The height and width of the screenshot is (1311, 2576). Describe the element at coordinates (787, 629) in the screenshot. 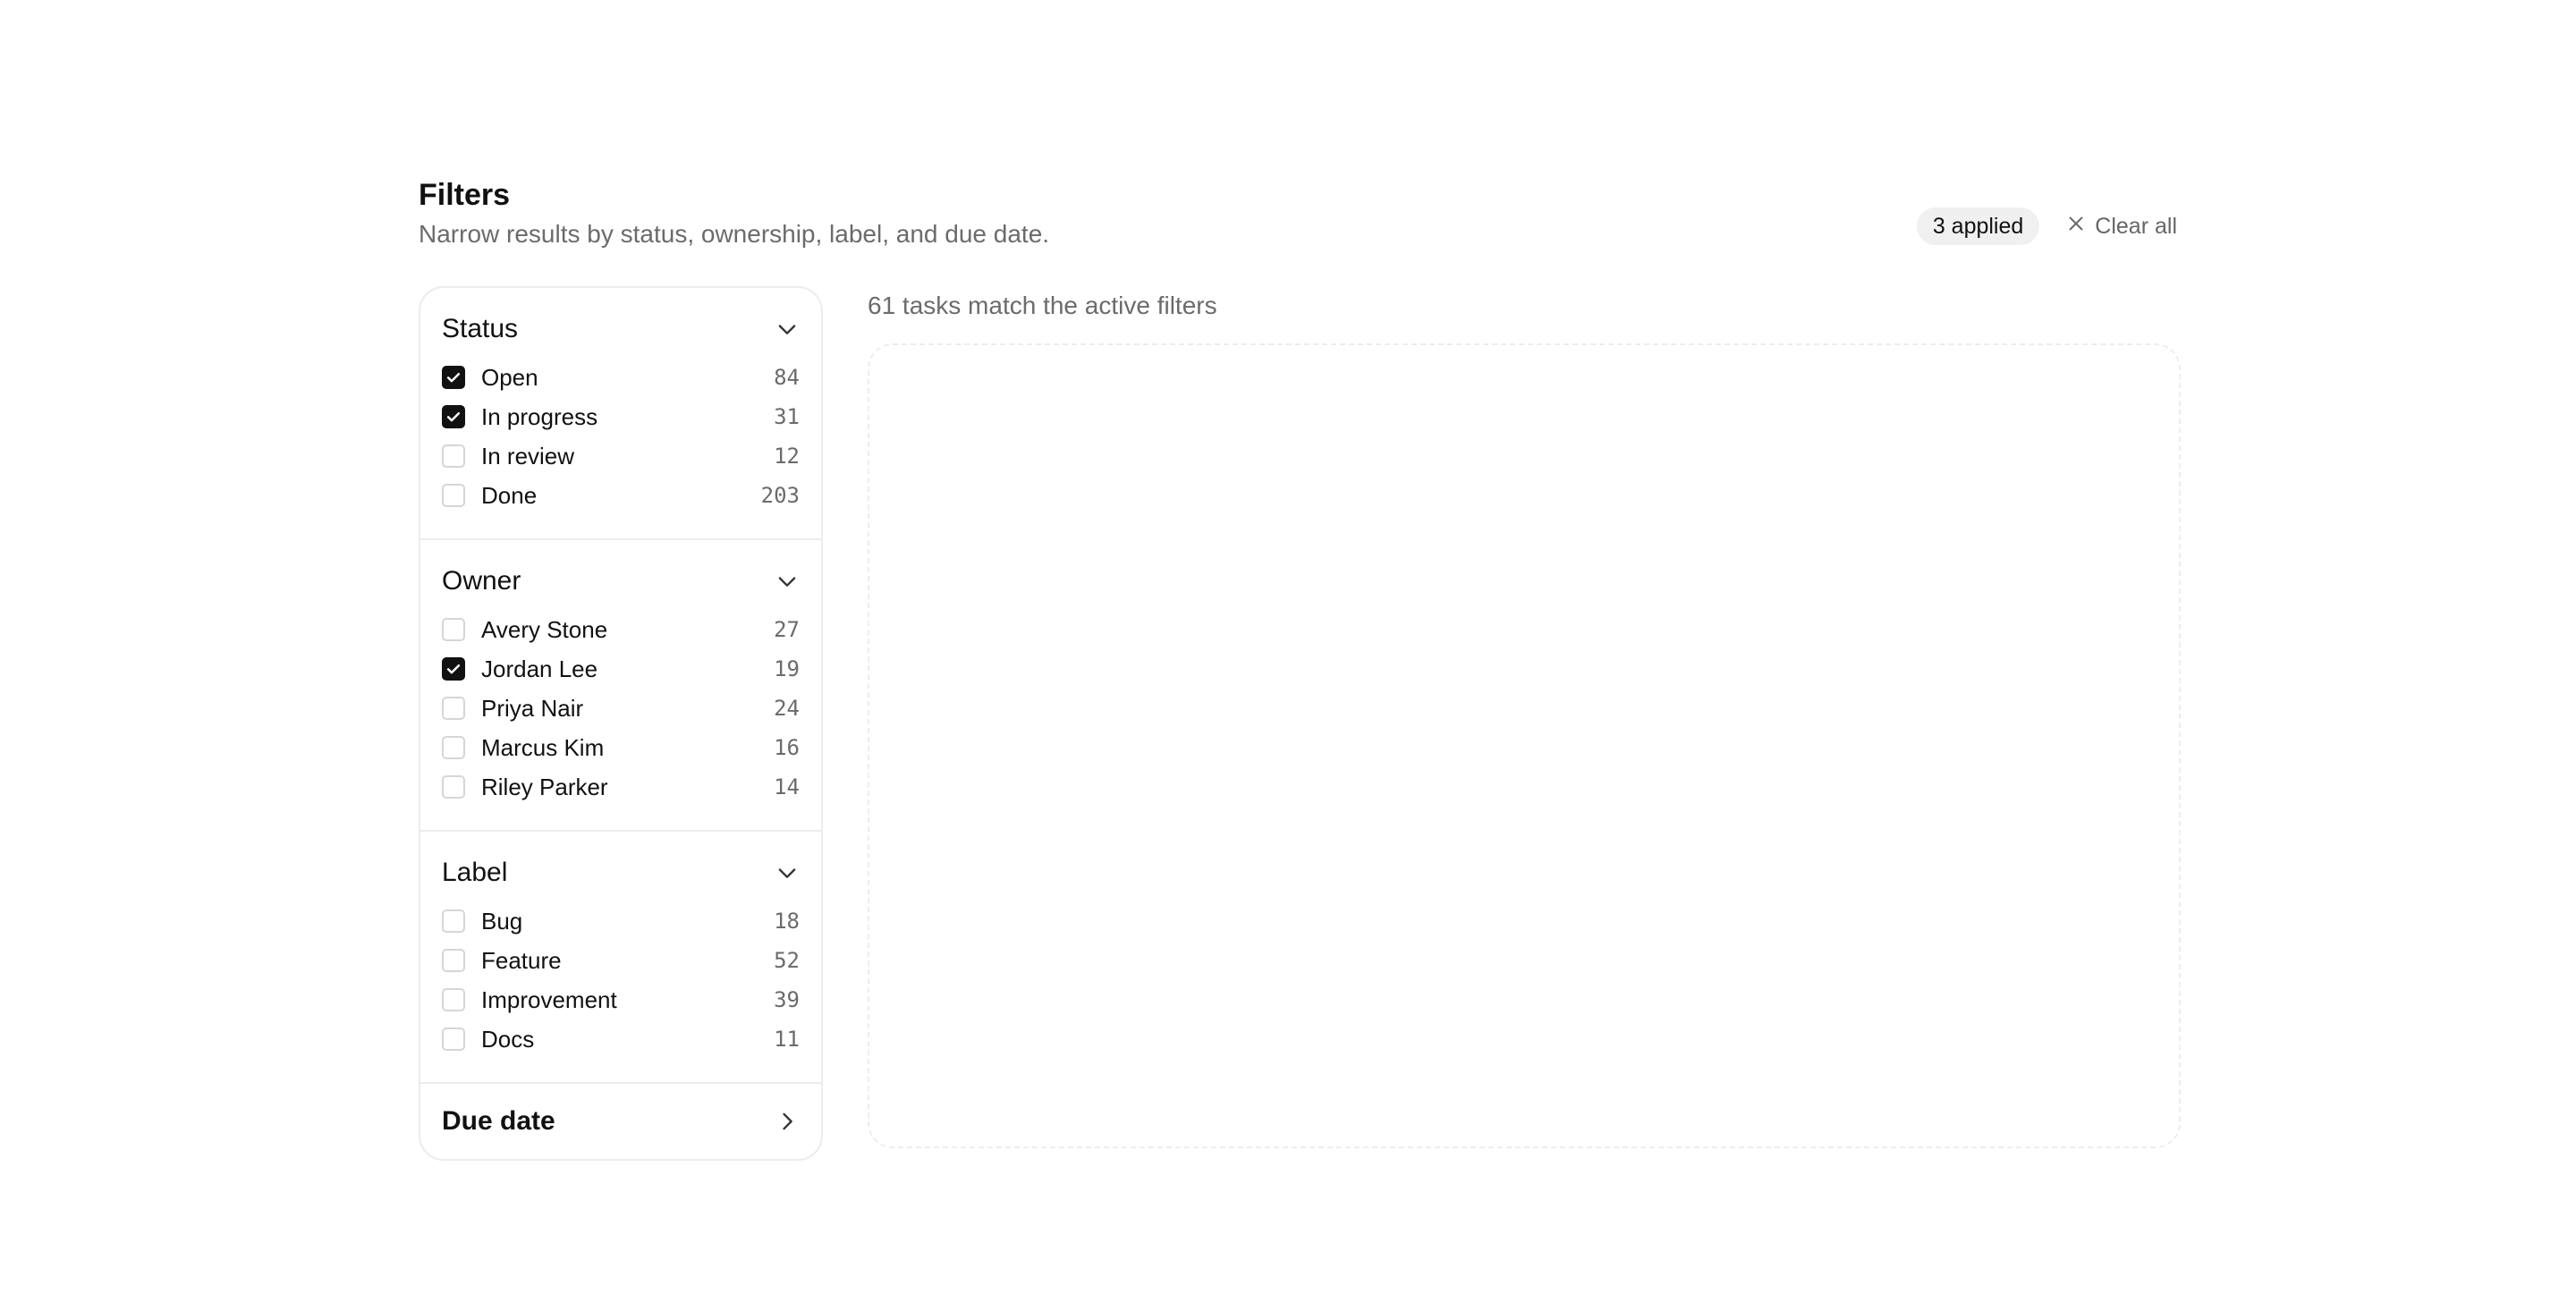

I see `option-count: 27` at that location.